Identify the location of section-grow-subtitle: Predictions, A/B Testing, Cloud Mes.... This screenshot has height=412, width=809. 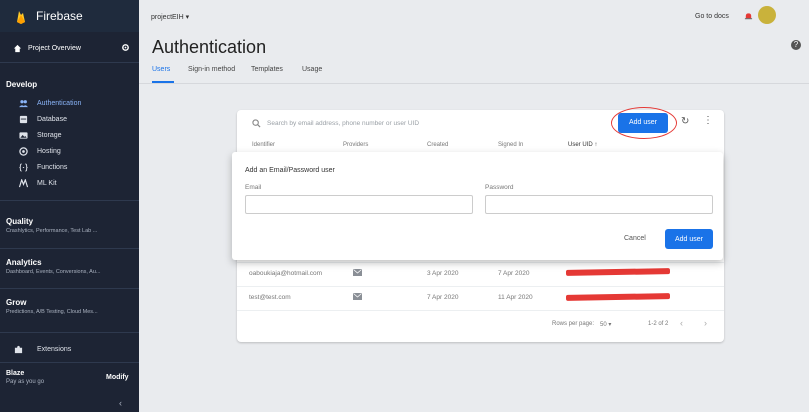
(52, 312).